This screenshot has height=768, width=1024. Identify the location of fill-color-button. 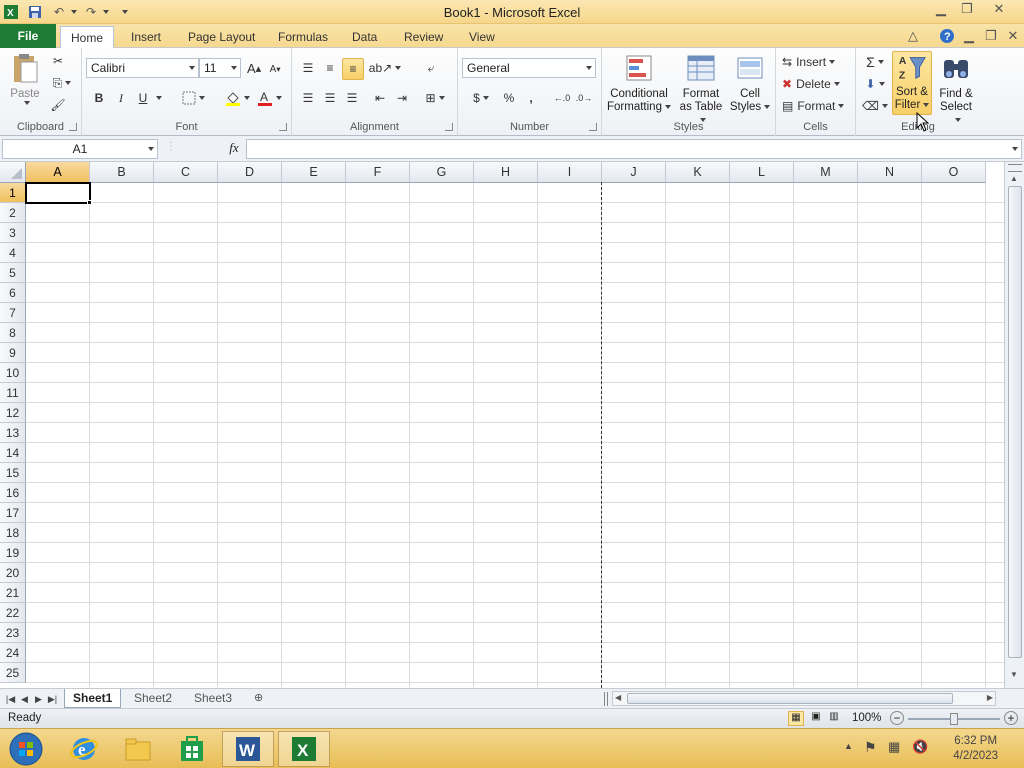
(237, 98).